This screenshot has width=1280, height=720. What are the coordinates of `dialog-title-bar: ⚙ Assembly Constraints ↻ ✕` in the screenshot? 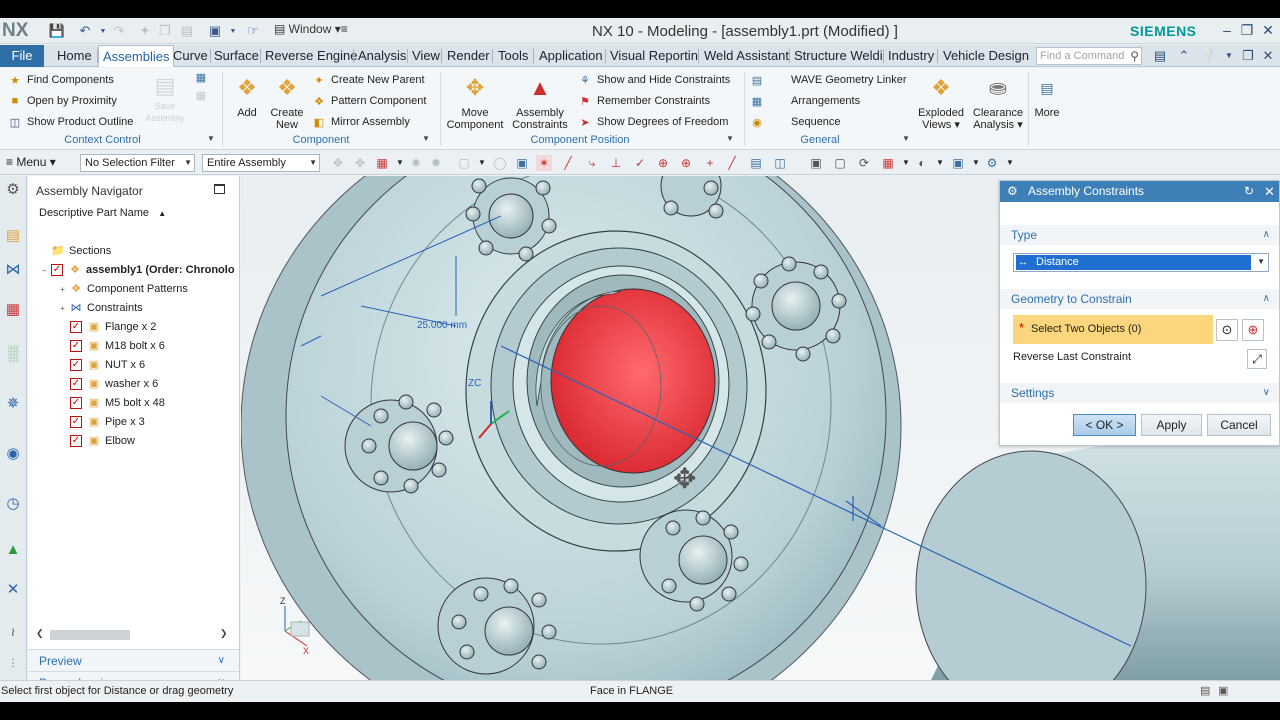 It's located at (1139, 191).